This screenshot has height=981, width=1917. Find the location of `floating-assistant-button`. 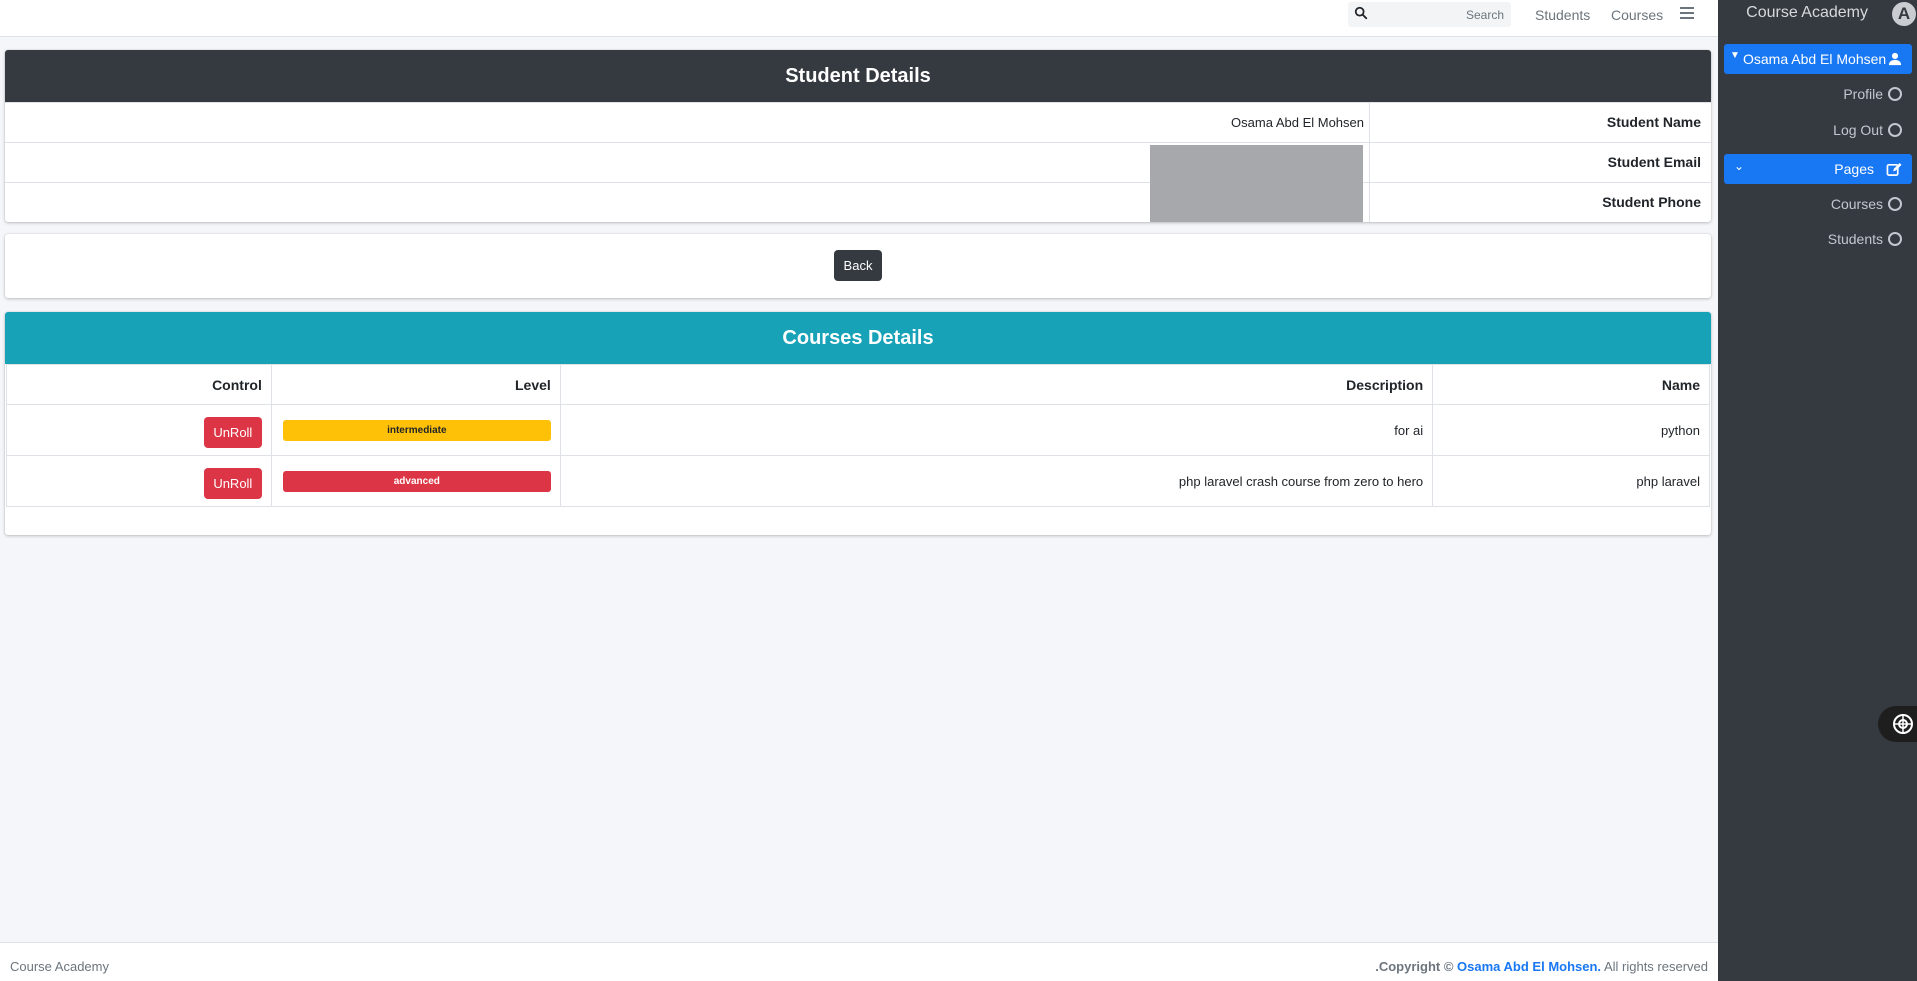

floating-assistant-button is located at coordinates (1897, 724).